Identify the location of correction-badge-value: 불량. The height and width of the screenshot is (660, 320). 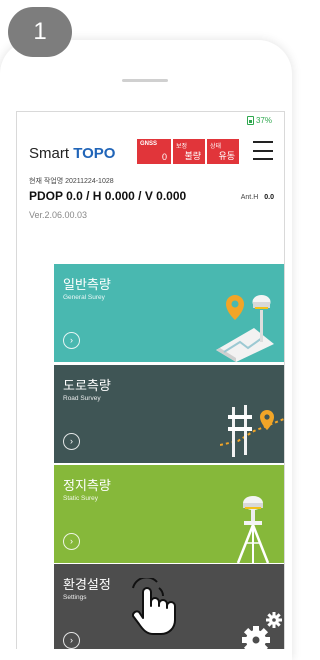
(192, 156).